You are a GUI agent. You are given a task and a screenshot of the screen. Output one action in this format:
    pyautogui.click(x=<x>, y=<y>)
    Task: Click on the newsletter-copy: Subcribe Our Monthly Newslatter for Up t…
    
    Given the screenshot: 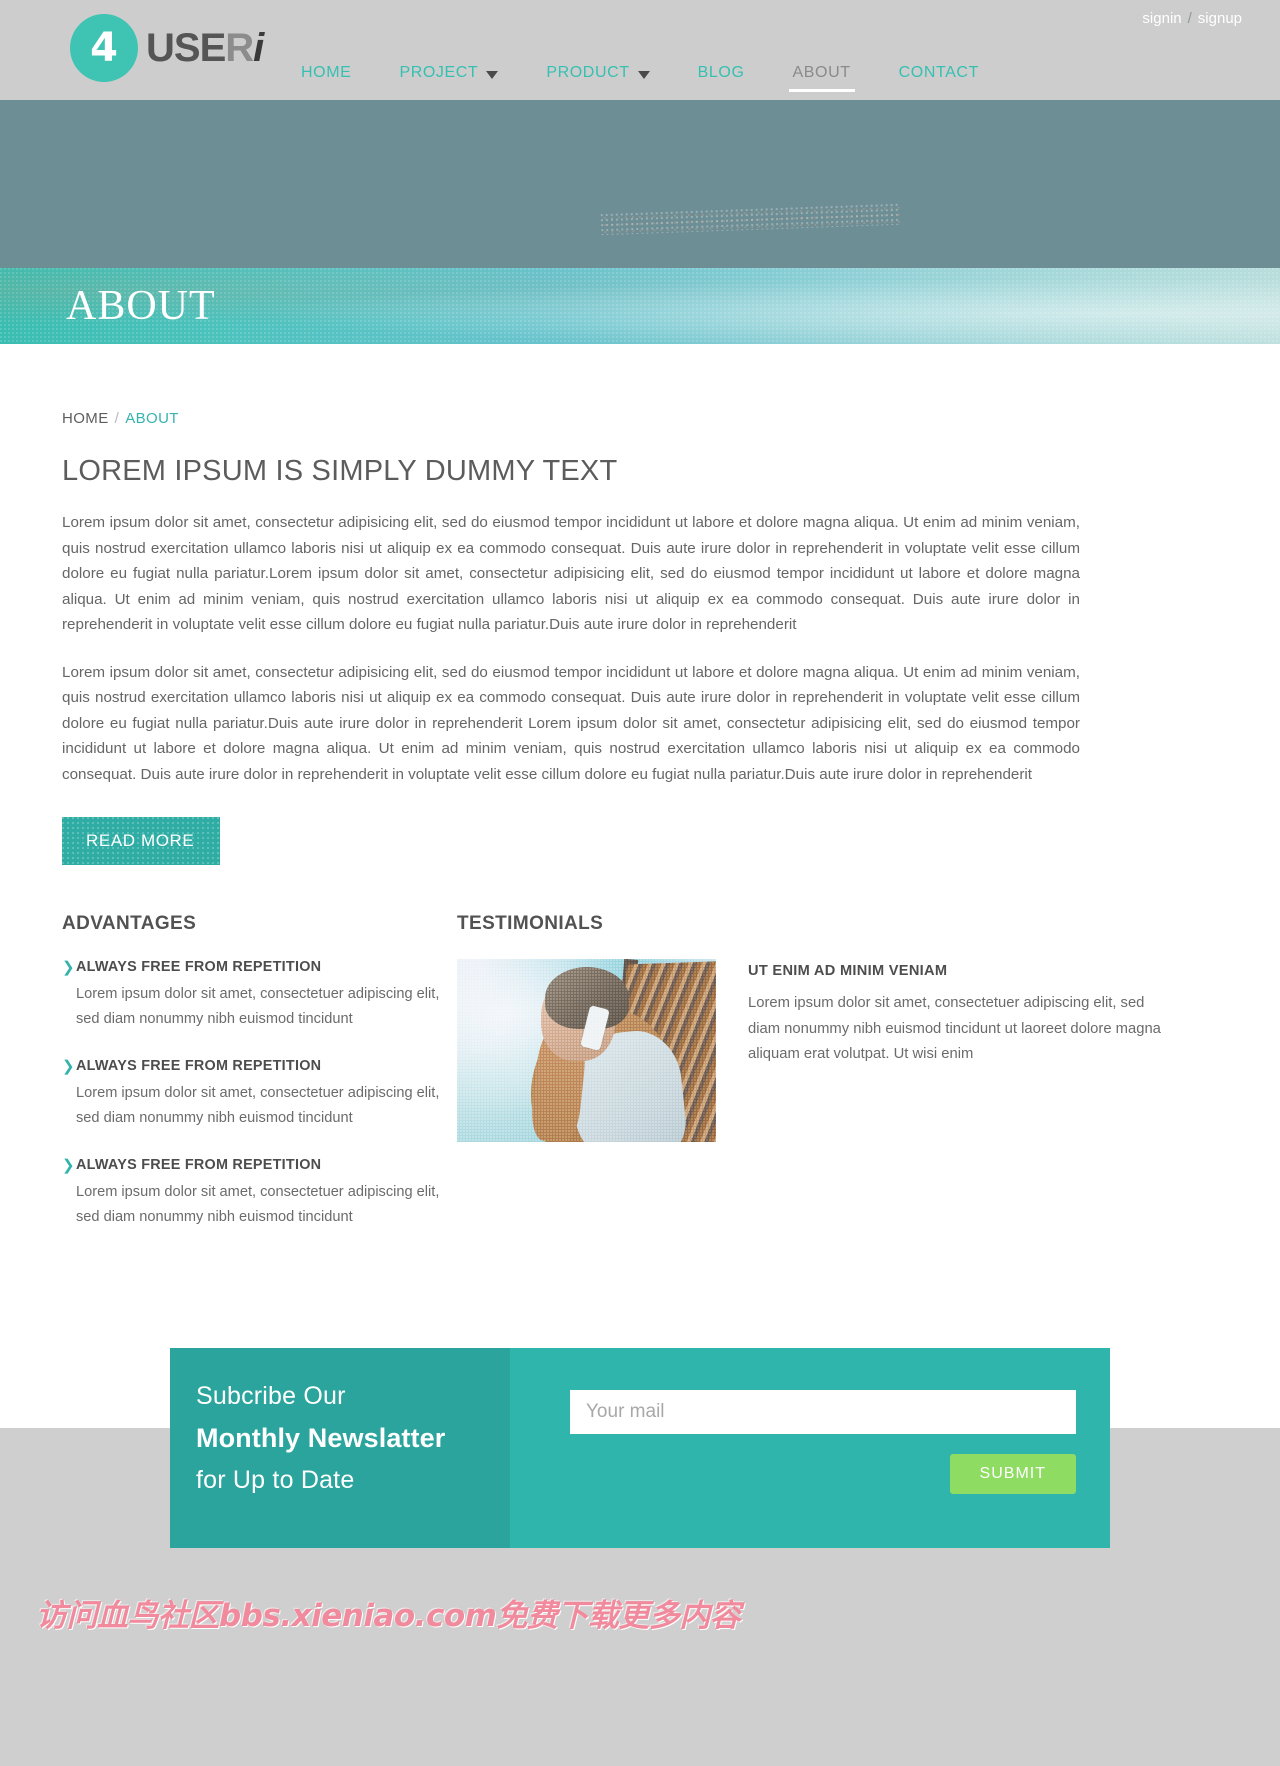 What is the action you would take?
    pyautogui.click(x=340, y=1448)
    